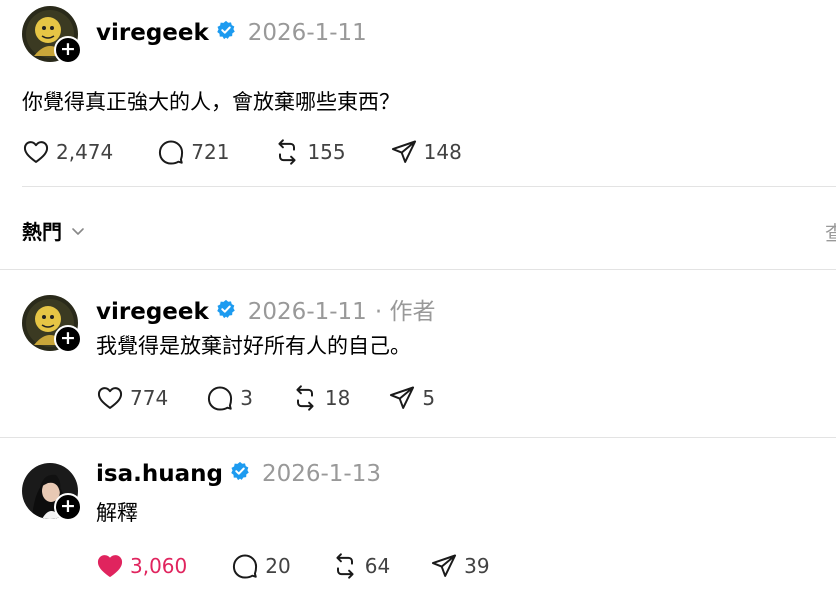 This screenshot has height=591, width=836. Describe the element at coordinates (429, 398) in the screenshot. I see `share-count: 5` at that location.